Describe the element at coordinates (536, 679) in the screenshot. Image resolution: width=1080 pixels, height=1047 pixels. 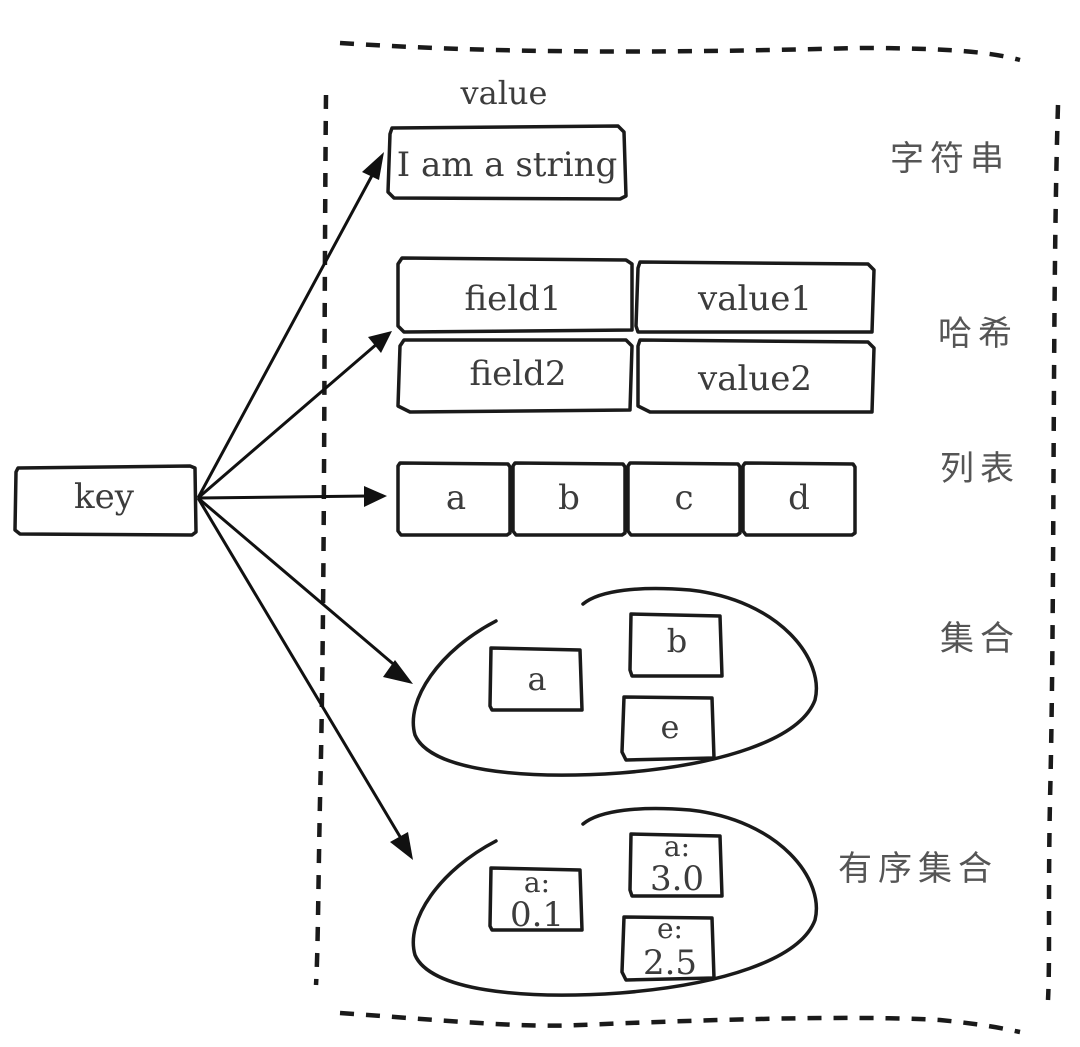
I see `set-member: a` at that location.